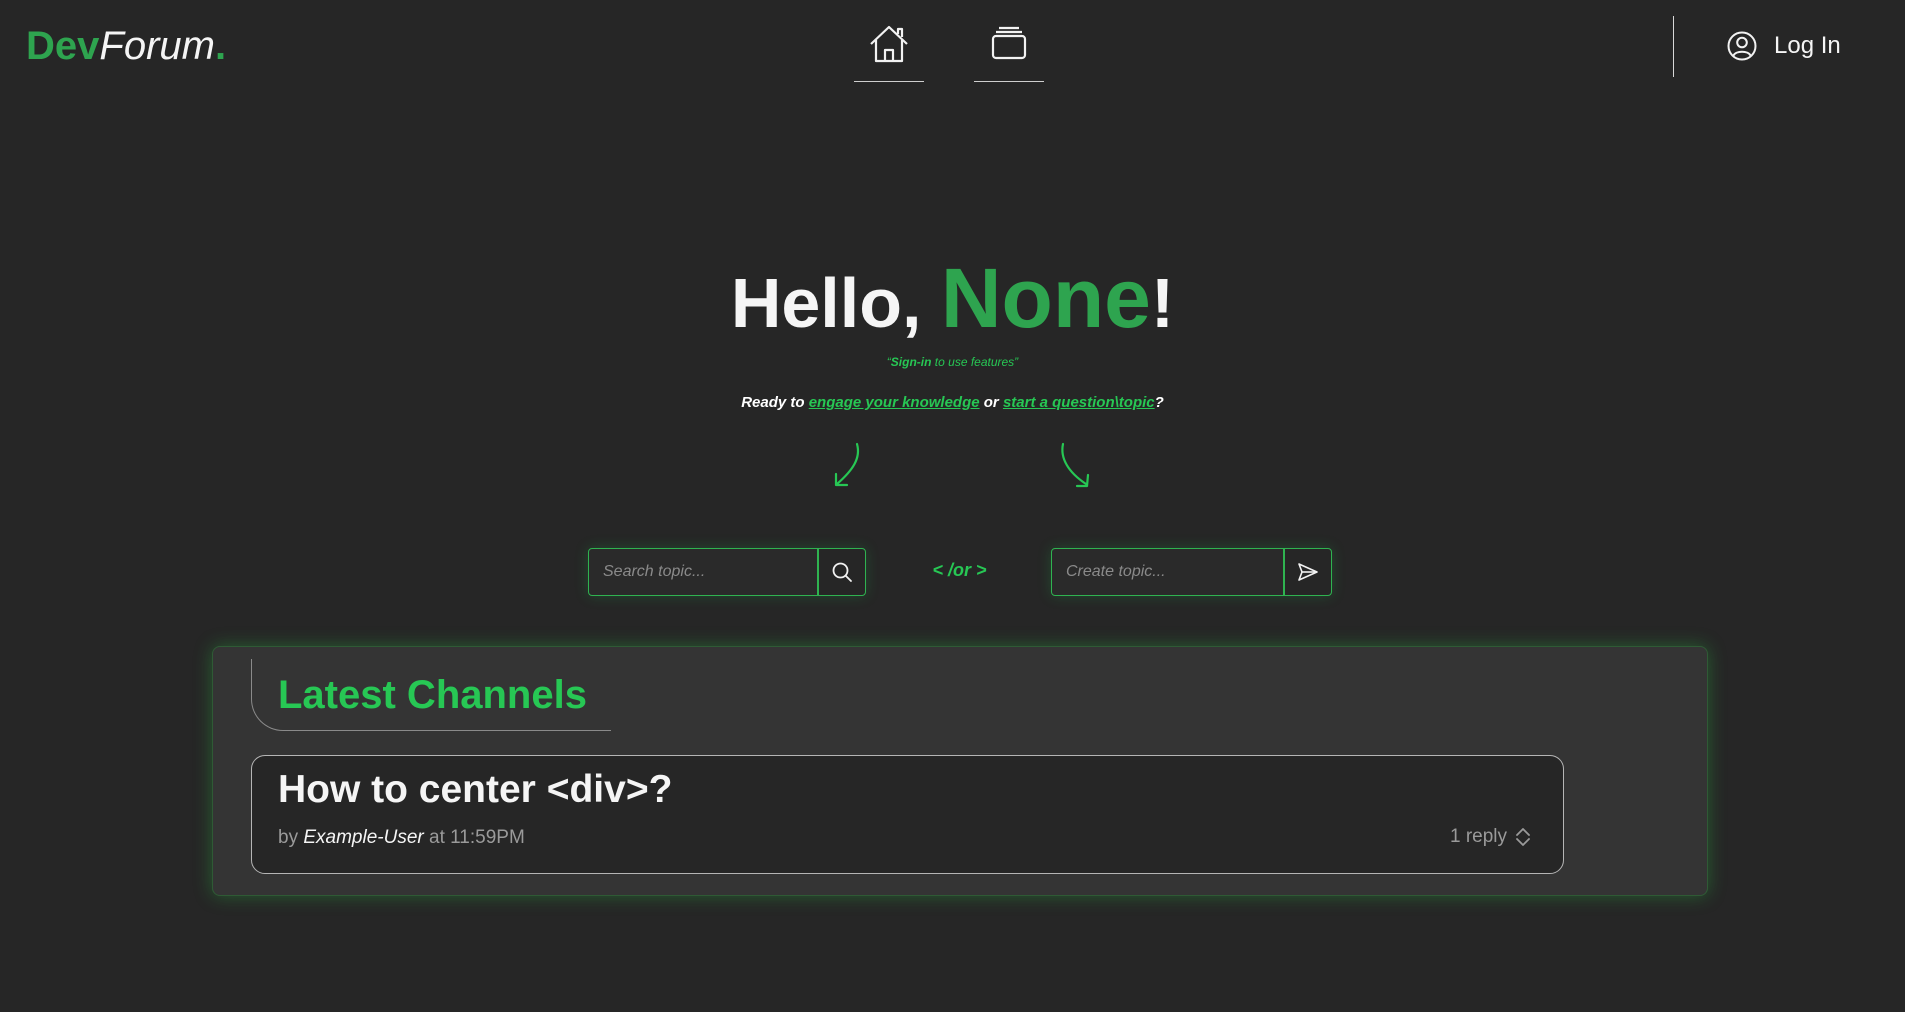 The height and width of the screenshot is (1012, 1905). Describe the element at coordinates (1079, 402) in the screenshot. I see `start-question-link: start a question\topic` at that location.